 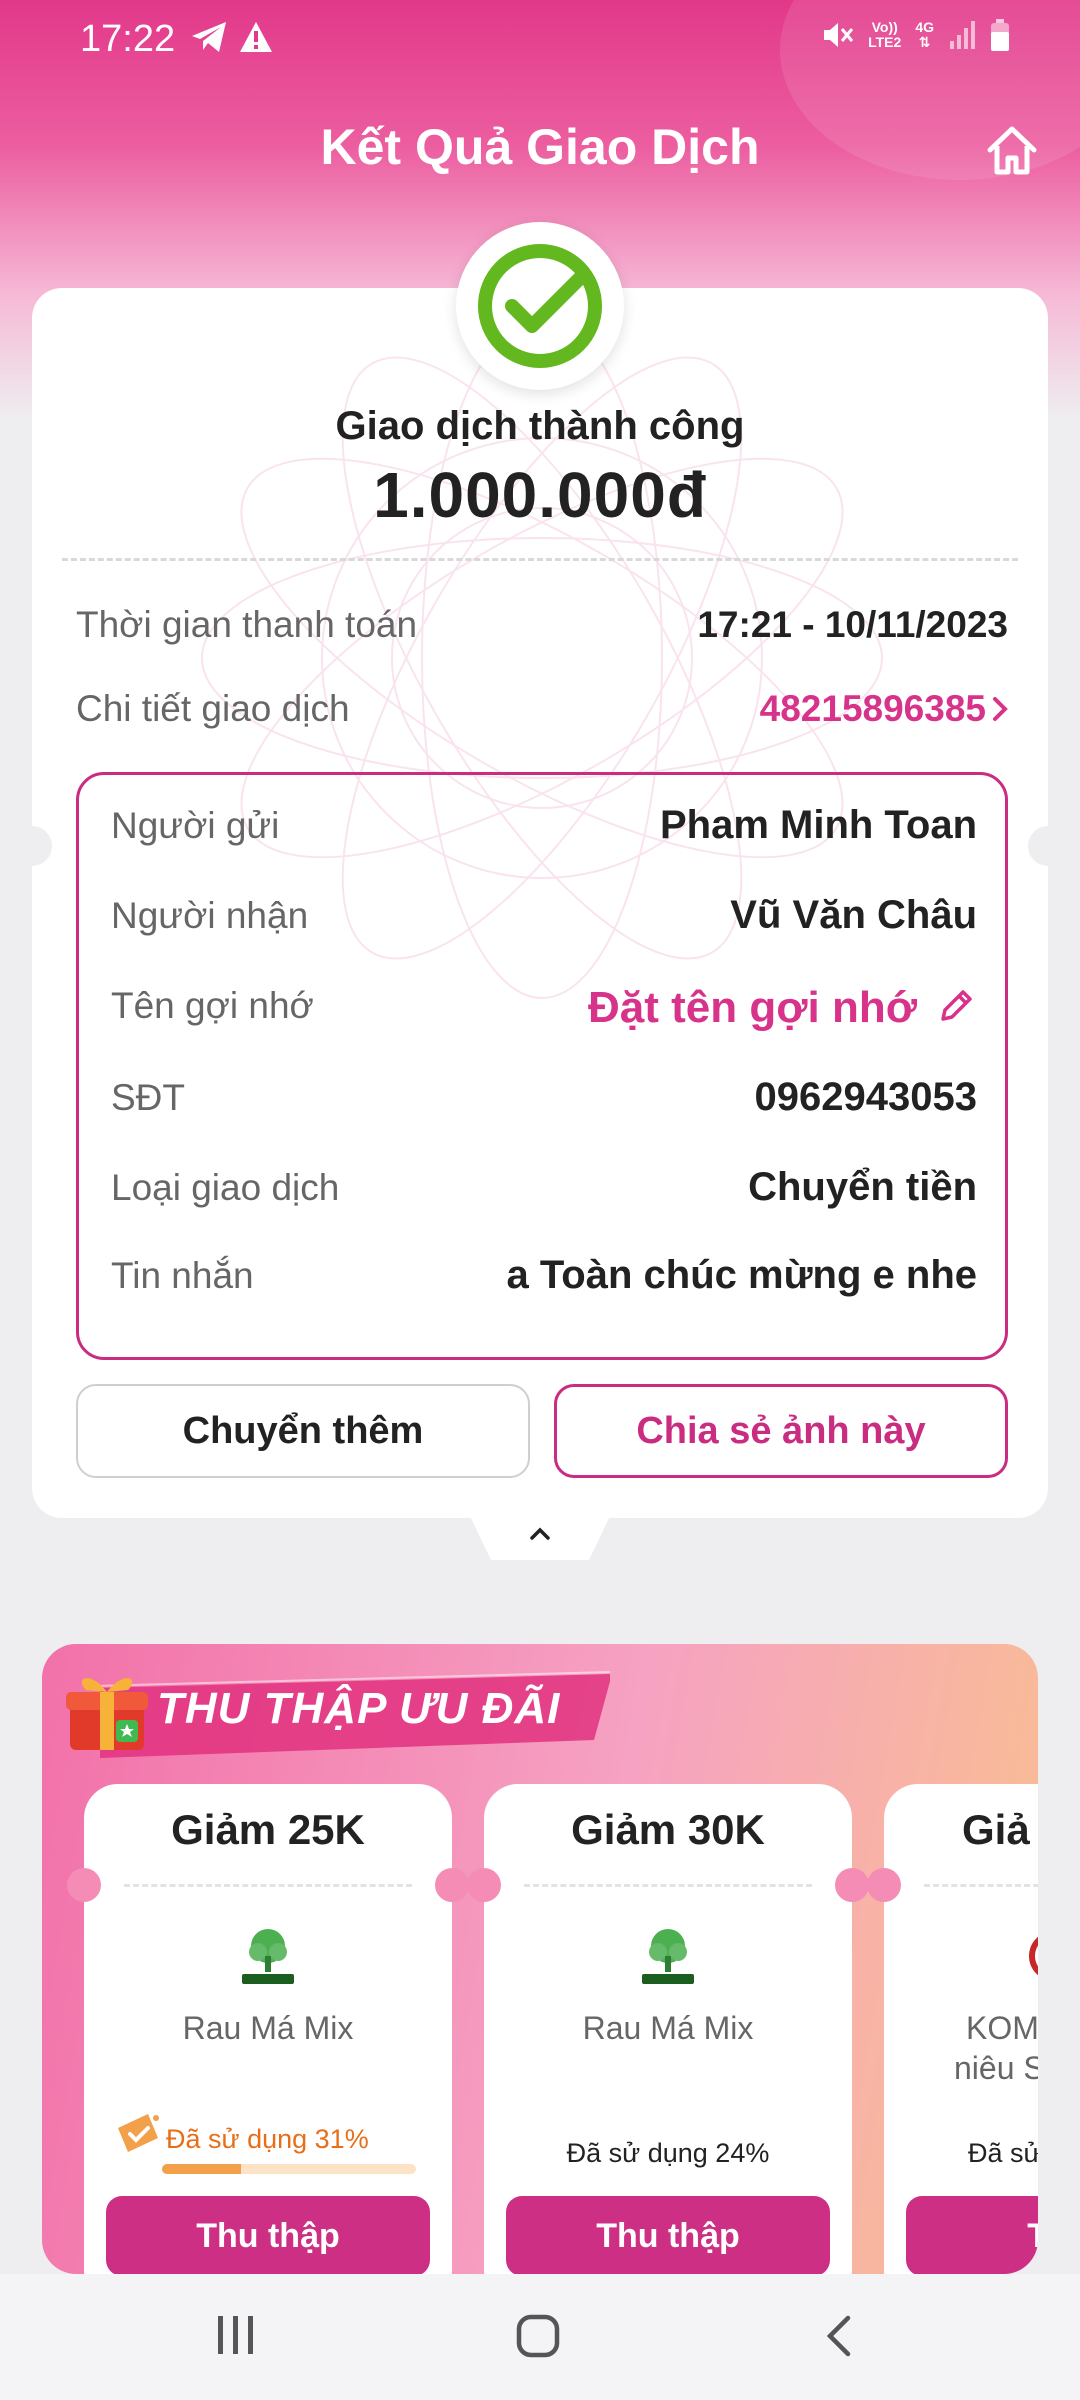 What do you see at coordinates (1012, 150) in the screenshot?
I see `home-icon` at bounding box center [1012, 150].